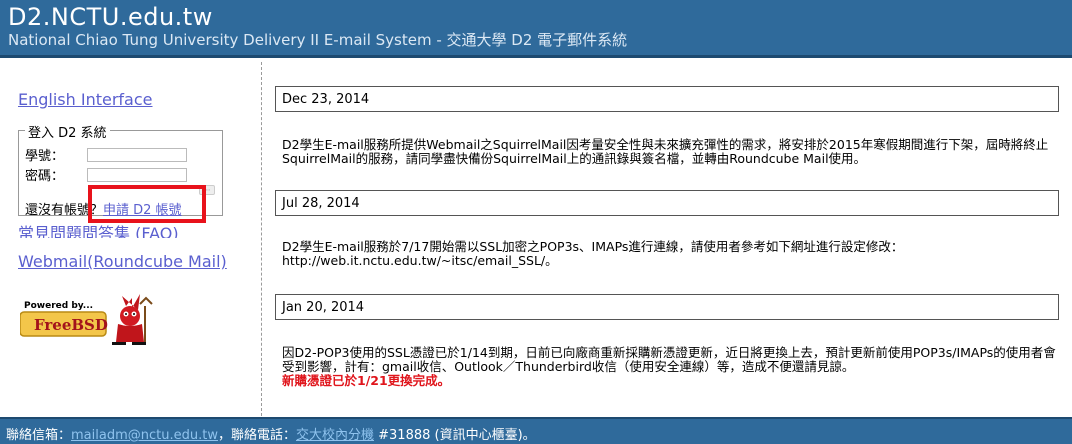  I want to click on freebsd-logo: Powered by... FreeBSD, so click(89, 317).